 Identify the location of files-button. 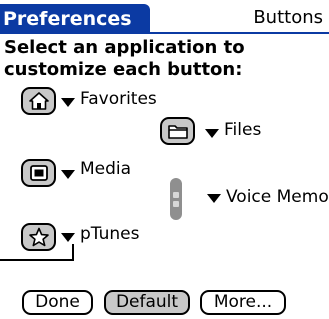
(177, 131).